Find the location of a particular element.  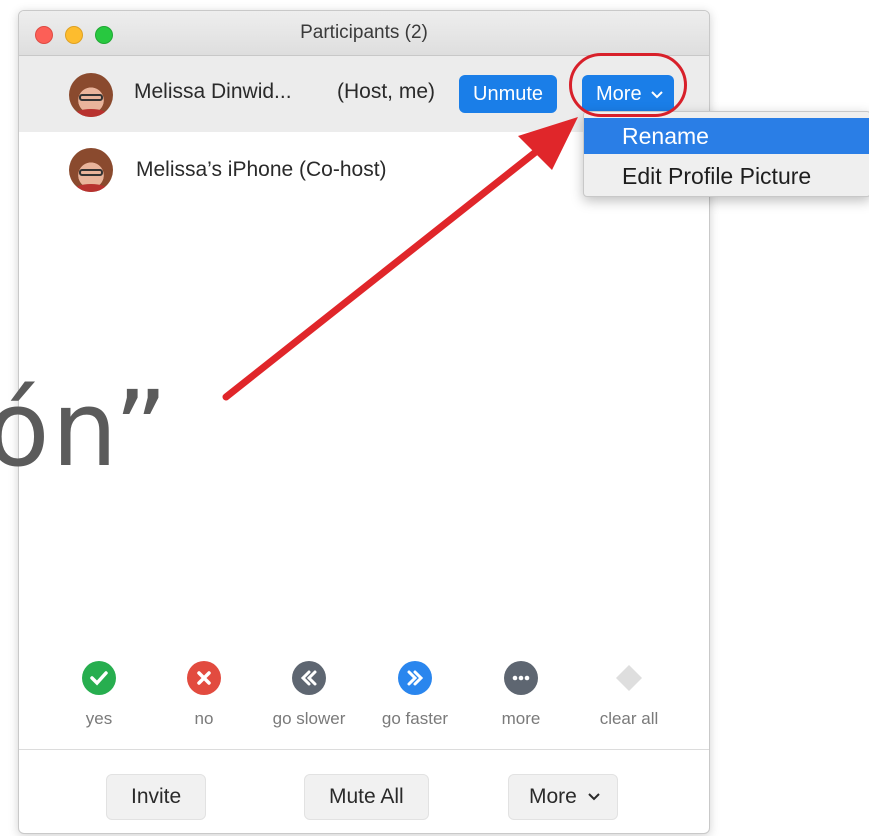

reaction-label: go faster is located at coordinates (415, 718).